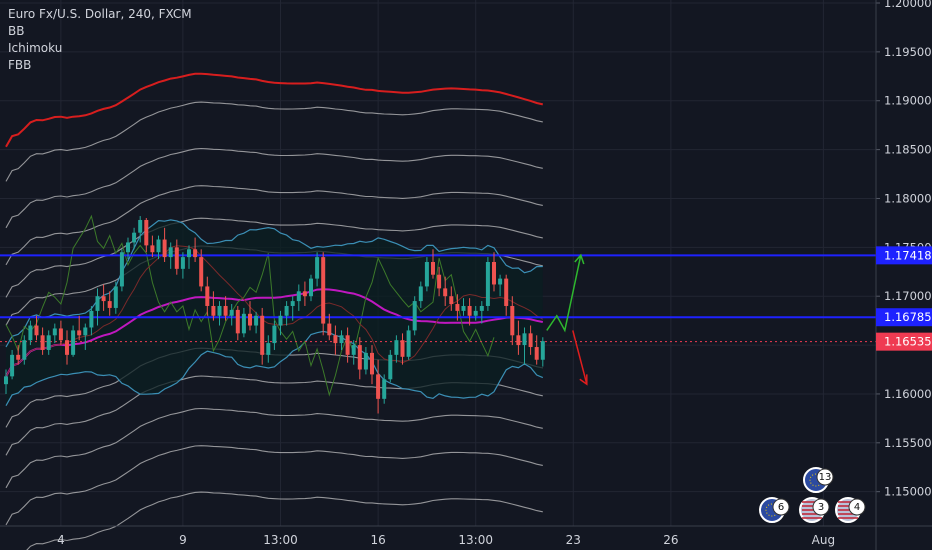 The height and width of the screenshot is (550, 932). What do you see at coordinates (573, 540) in the screenshot?
I see `x-tick-label: 23` at bounding box center [573, 540].